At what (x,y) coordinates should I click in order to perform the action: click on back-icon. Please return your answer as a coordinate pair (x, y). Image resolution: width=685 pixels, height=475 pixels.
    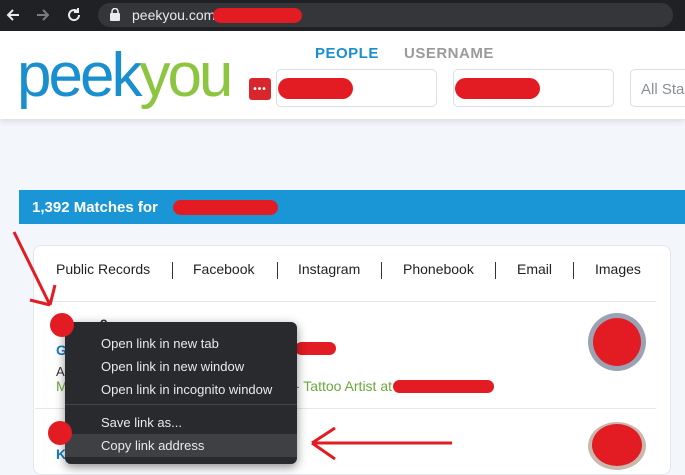
    Looking at the image, I should click on (13, 15).